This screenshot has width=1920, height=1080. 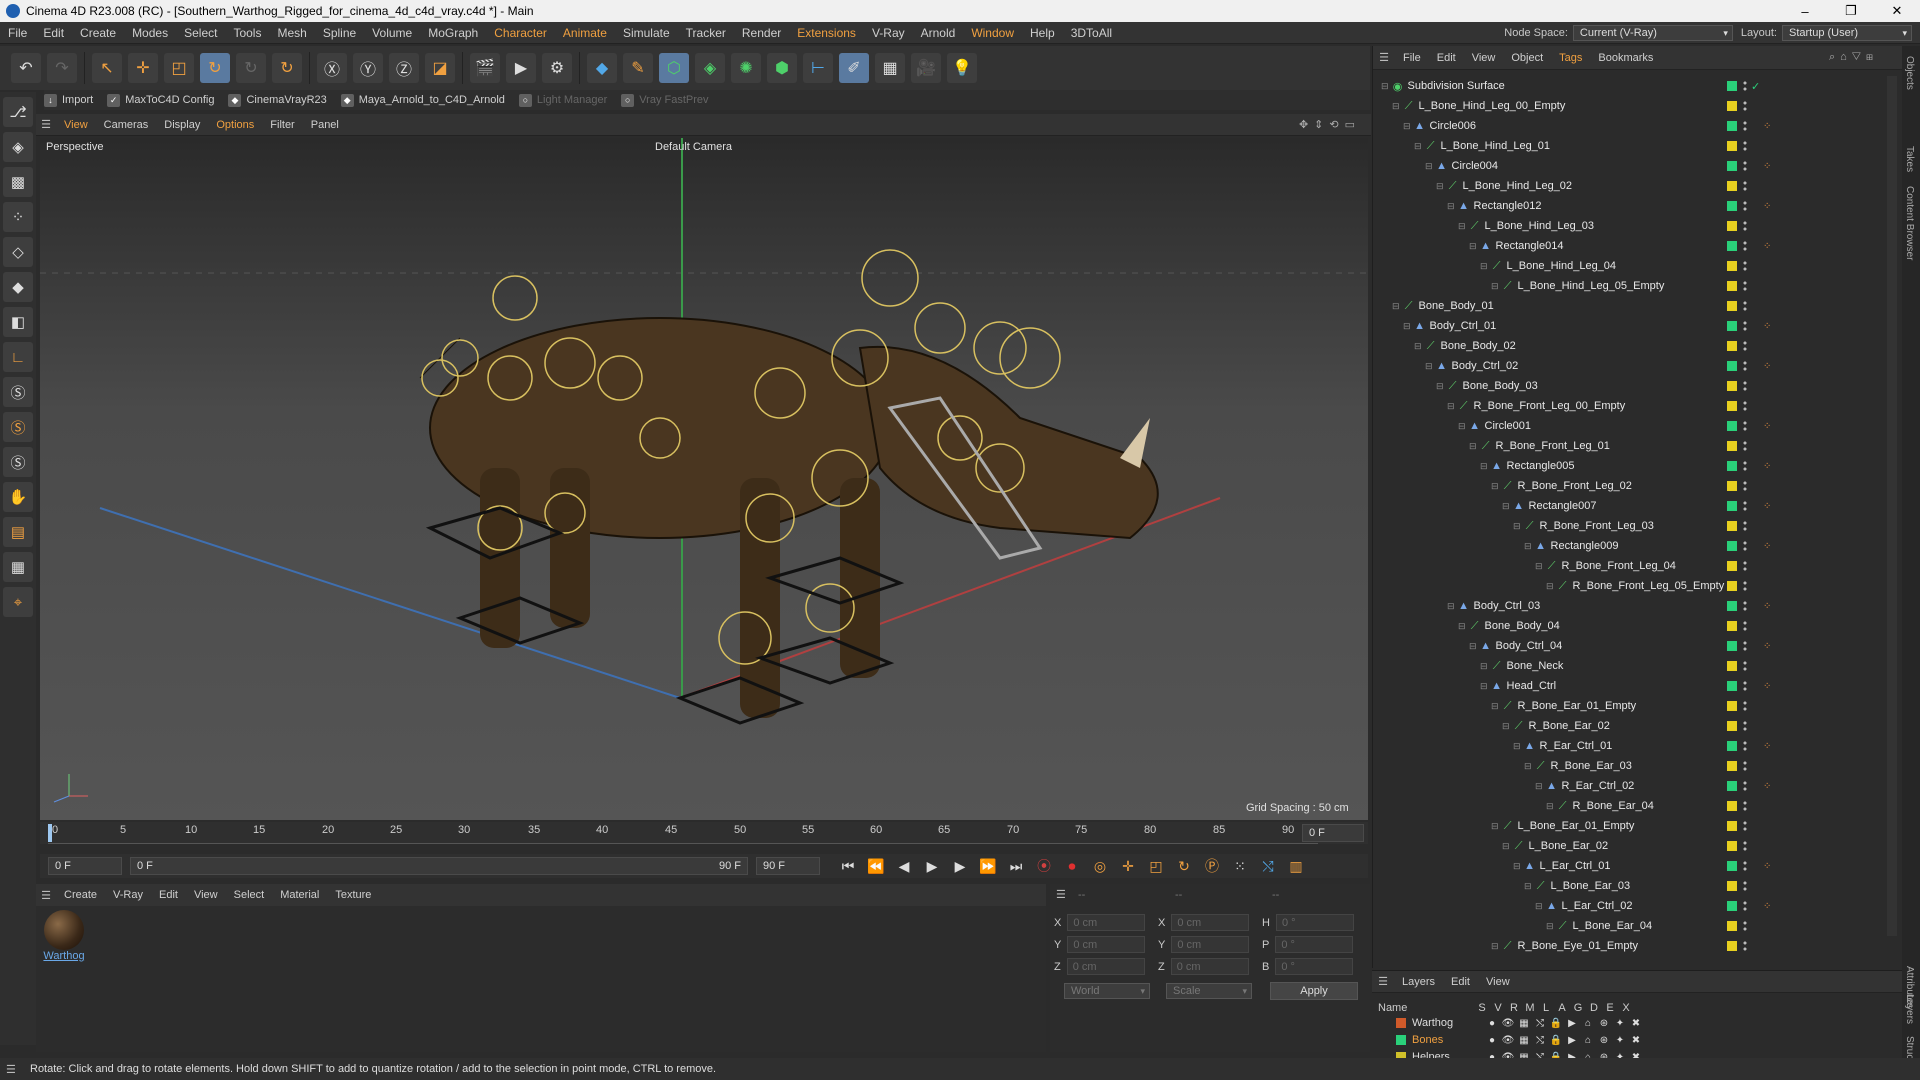 What do you see at coordinates (1072, 866) in the screenshot?
I see `autokey-icon: ⏺` at bounding box center [1072, 866].